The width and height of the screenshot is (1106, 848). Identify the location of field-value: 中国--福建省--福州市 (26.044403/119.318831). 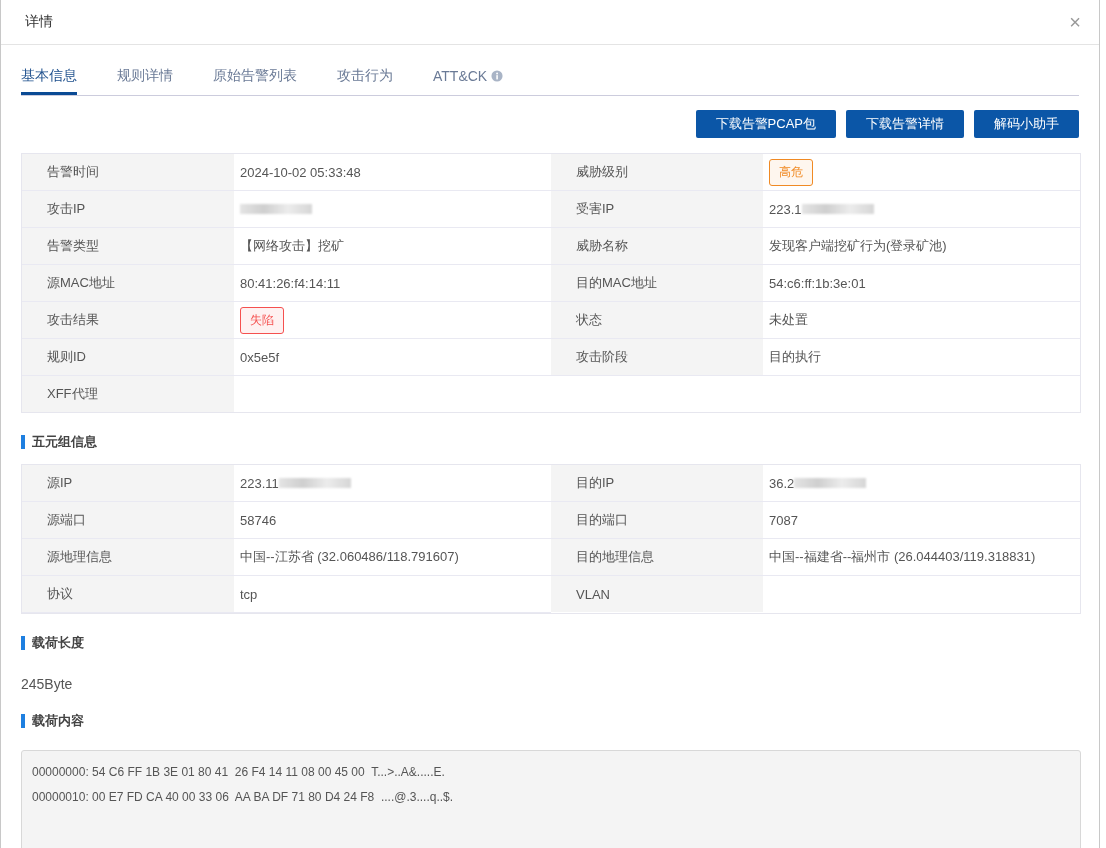
(902, 557).